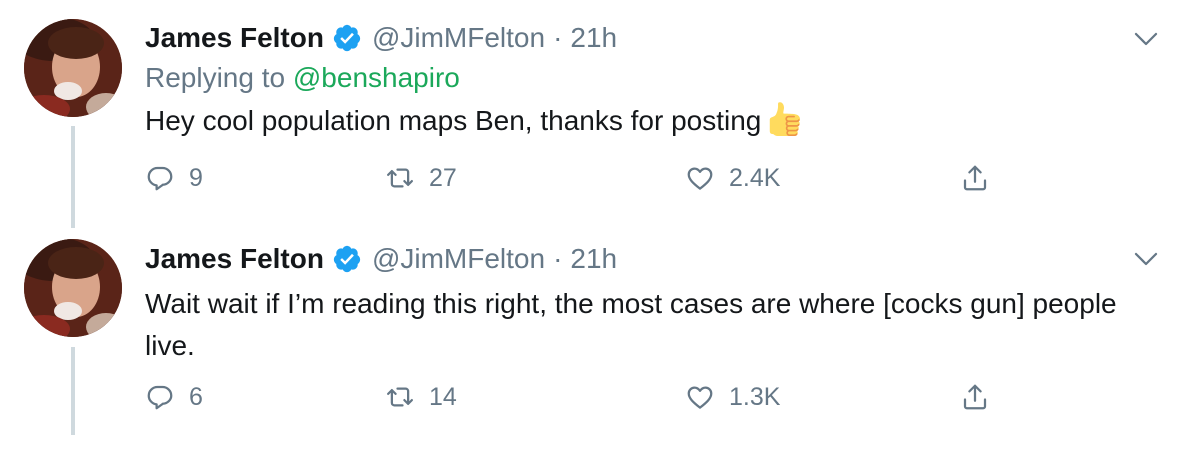  I want to click on like-button: 1.3K, so click(732, 397).